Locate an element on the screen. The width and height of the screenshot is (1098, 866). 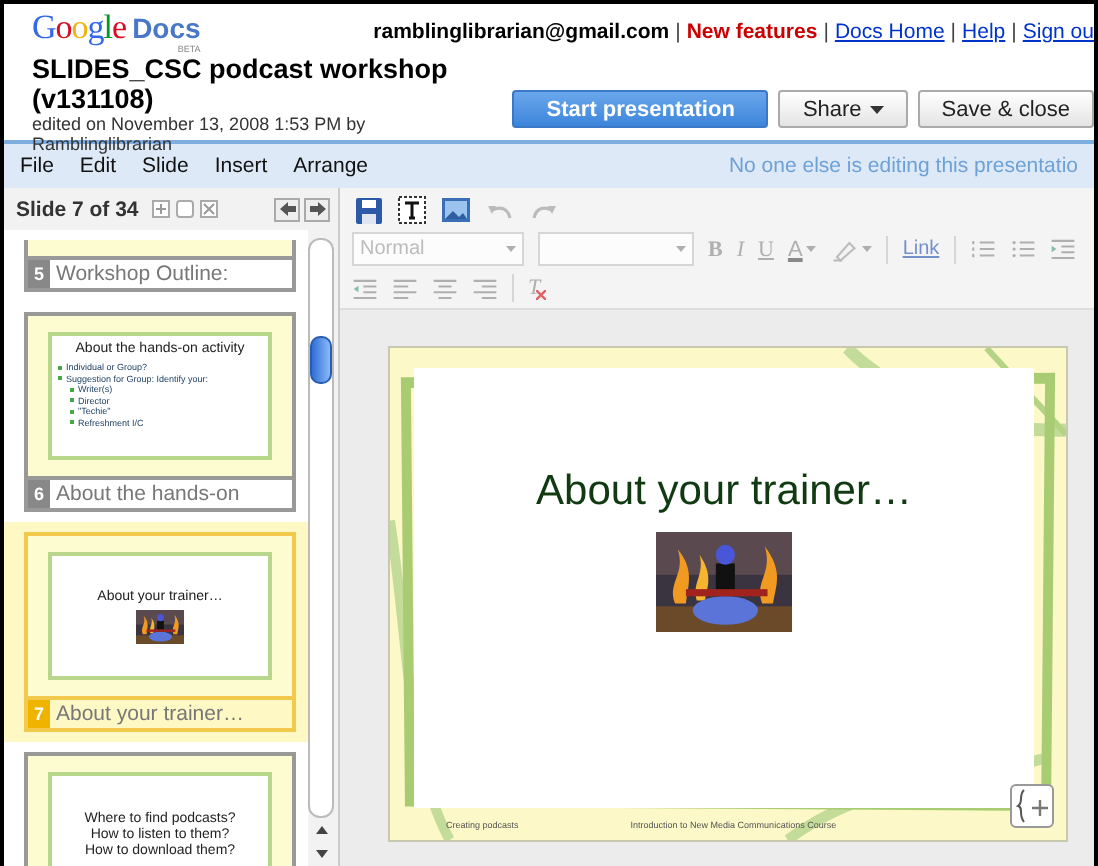
menu-item: Slide is located at coordinates (165, 166).